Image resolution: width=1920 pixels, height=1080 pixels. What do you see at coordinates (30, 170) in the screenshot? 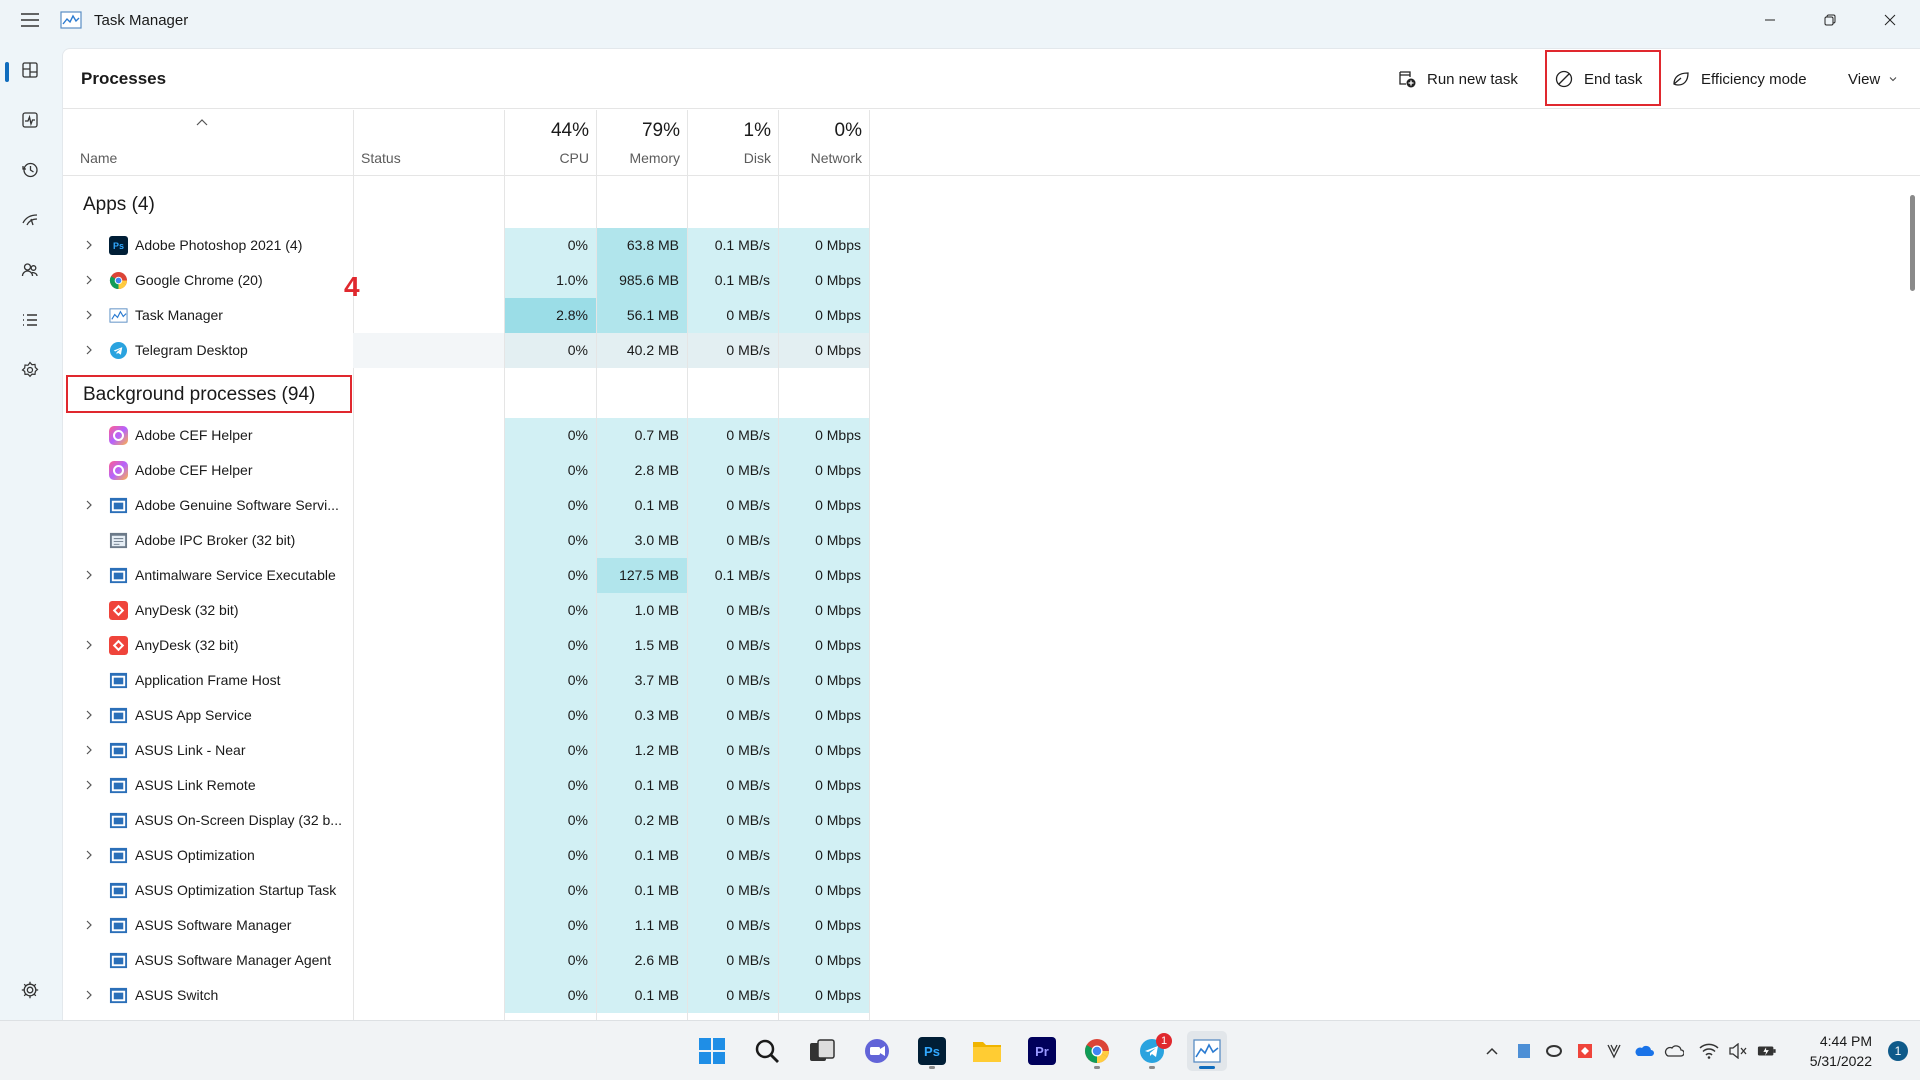
I see `nav-app-history-icon` at bounding box center [30, 170].